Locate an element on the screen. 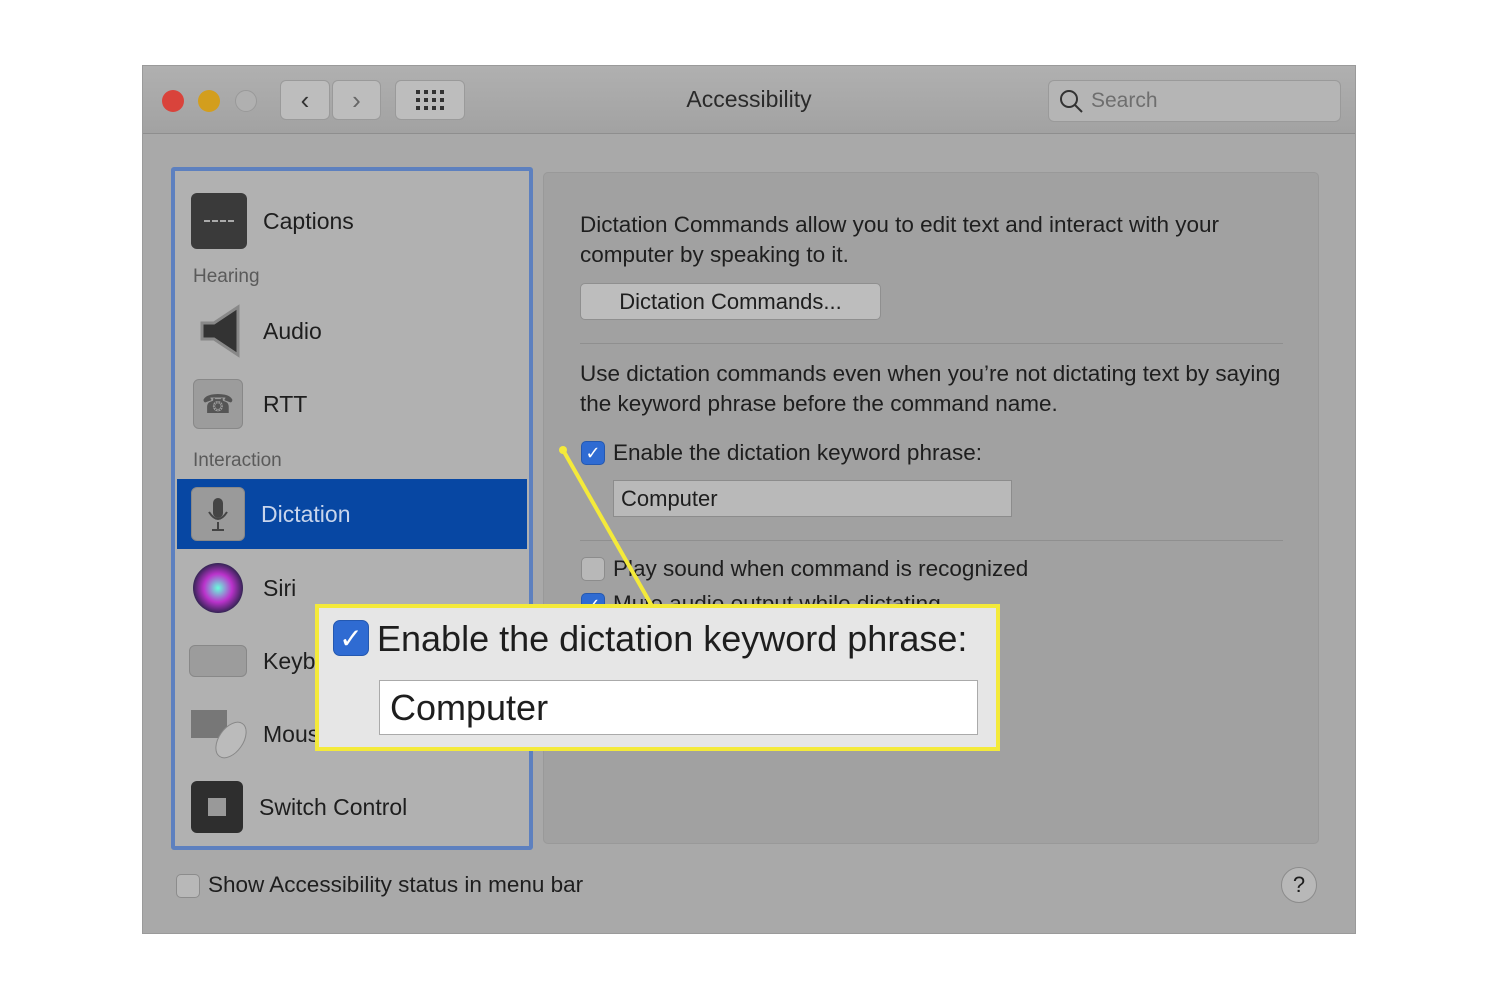 The image size is (1500, 1000). callout-pointer-line is located at coordinates (606, 526).